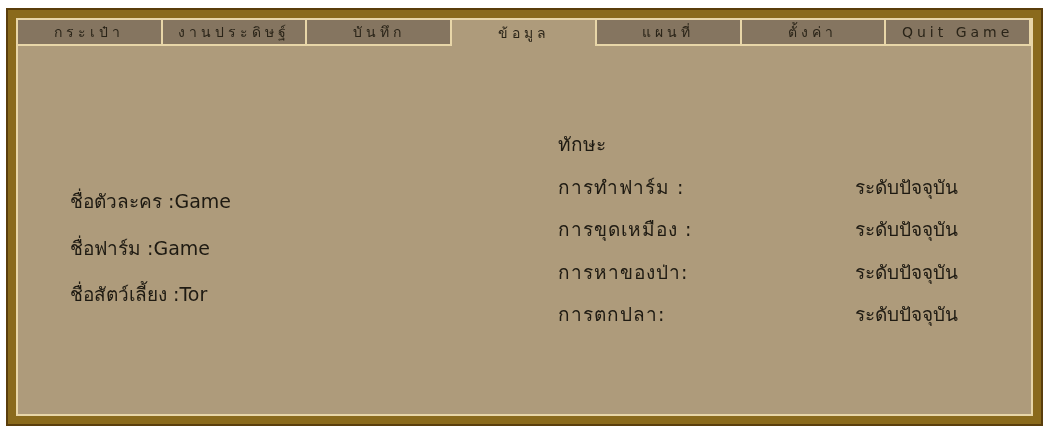  What do you see at coordinates (959, 33) in the screenshot?
I see `tab: Quit Game` at bounding box center [959, 33].